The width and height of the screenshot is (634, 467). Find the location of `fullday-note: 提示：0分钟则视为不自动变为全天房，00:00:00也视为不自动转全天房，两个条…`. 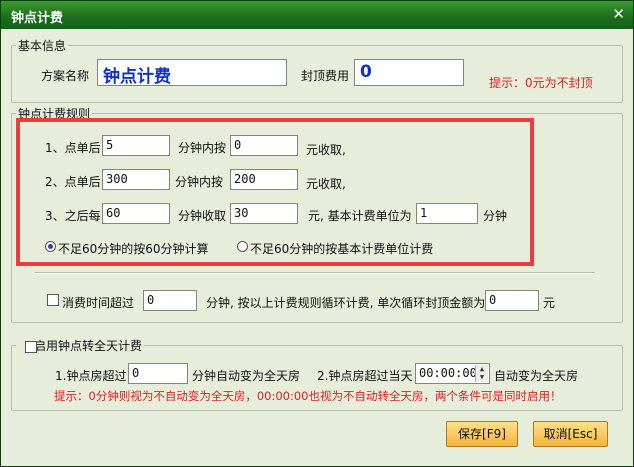

fullday-note: 提示：0分钟则视为不自动变为全天房，00:00:00也视为不自动转全天房，两个条… is located at coordinates (308, 396).